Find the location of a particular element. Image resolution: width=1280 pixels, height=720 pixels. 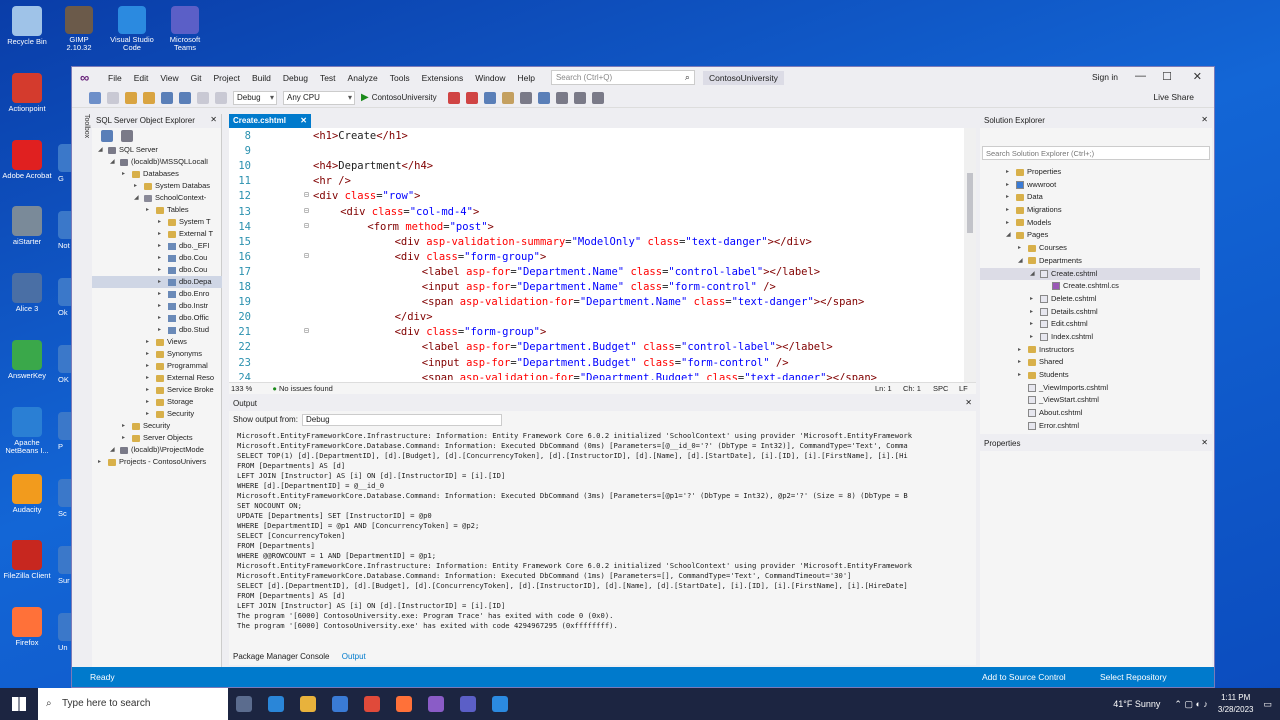

maximize-button: ☐ is located at coordinates (1167, 76).